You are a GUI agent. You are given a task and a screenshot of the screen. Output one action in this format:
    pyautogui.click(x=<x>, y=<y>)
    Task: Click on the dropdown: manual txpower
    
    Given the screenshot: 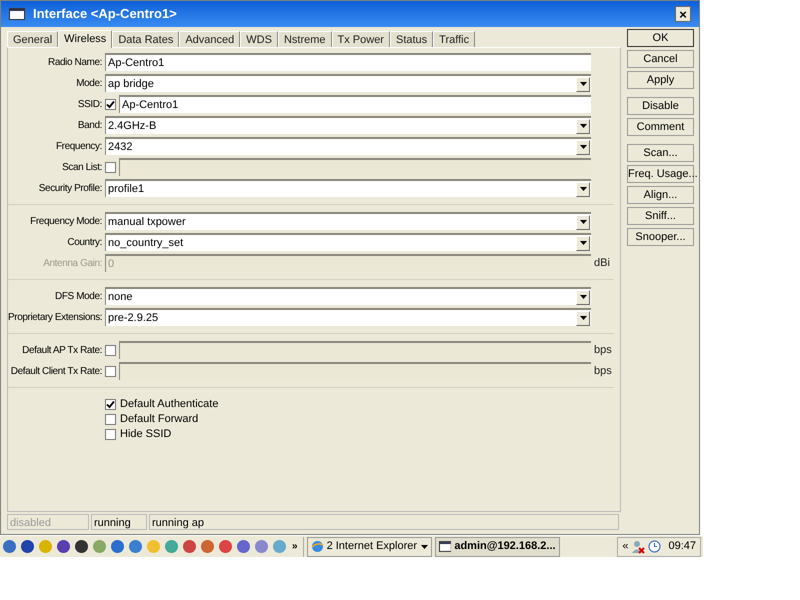 What is the action you would take?
    pyautogui.click(x=348, y=221)
    